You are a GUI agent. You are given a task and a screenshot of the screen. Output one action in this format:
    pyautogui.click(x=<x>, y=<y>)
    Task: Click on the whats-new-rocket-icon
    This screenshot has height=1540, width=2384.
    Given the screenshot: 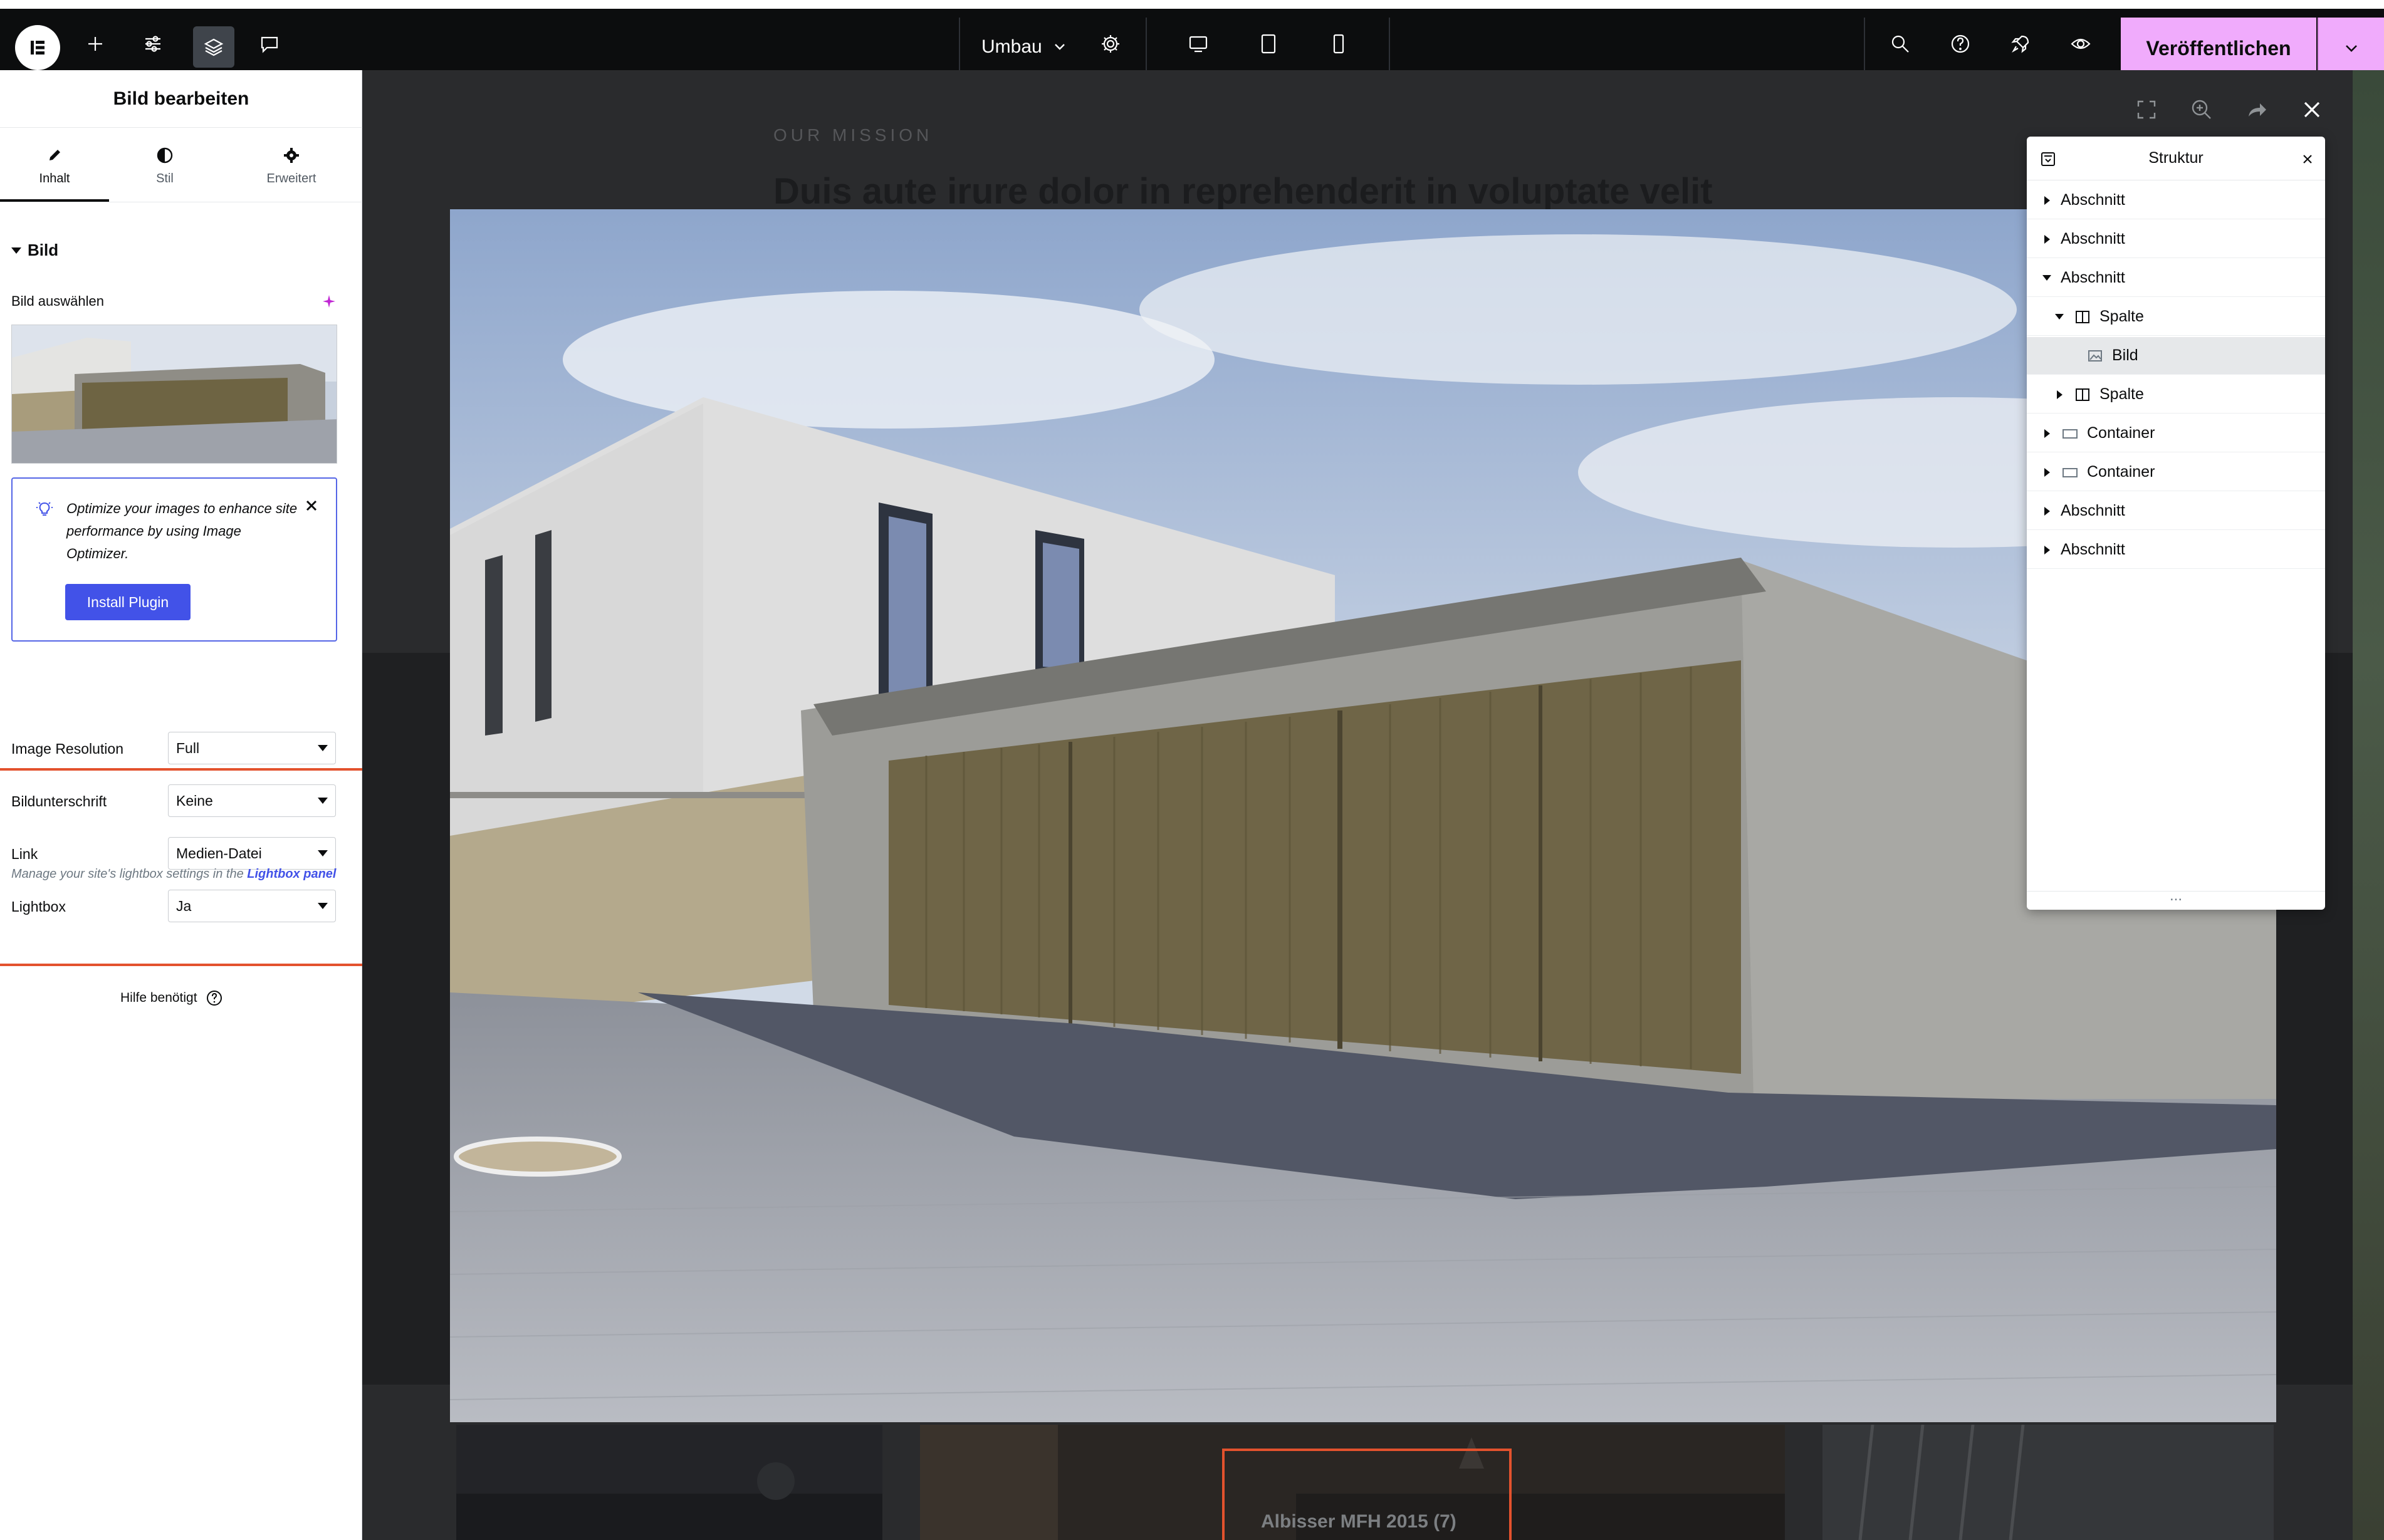 What is the action you would take?
    pyautogui.click(x=2020, y=44)
    